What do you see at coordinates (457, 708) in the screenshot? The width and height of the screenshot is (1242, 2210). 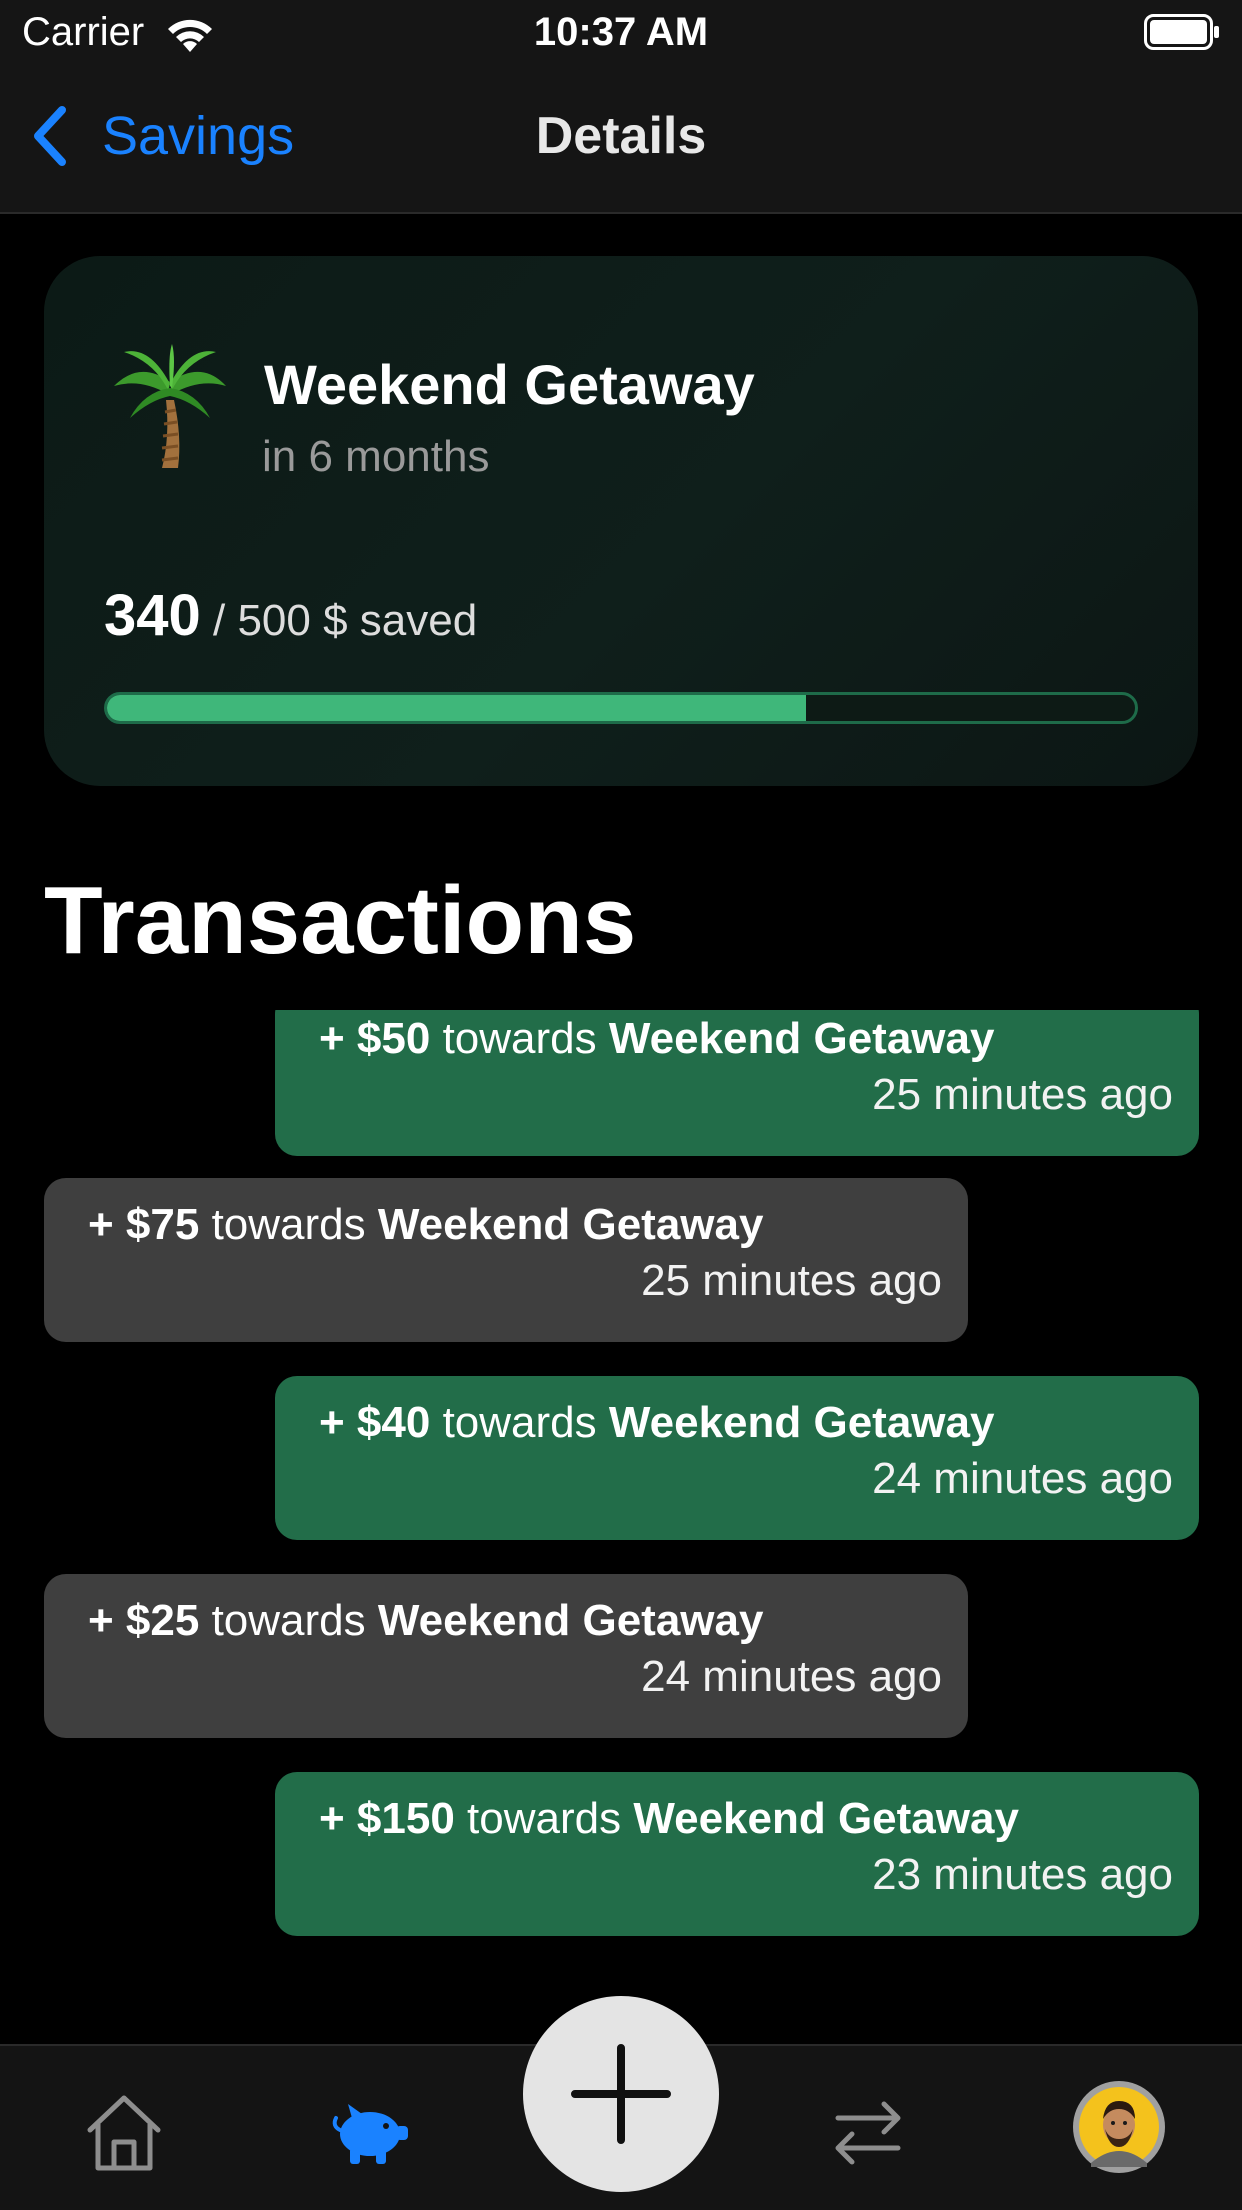 I see `savings-progress-fill` at bounding box center [457, 708].